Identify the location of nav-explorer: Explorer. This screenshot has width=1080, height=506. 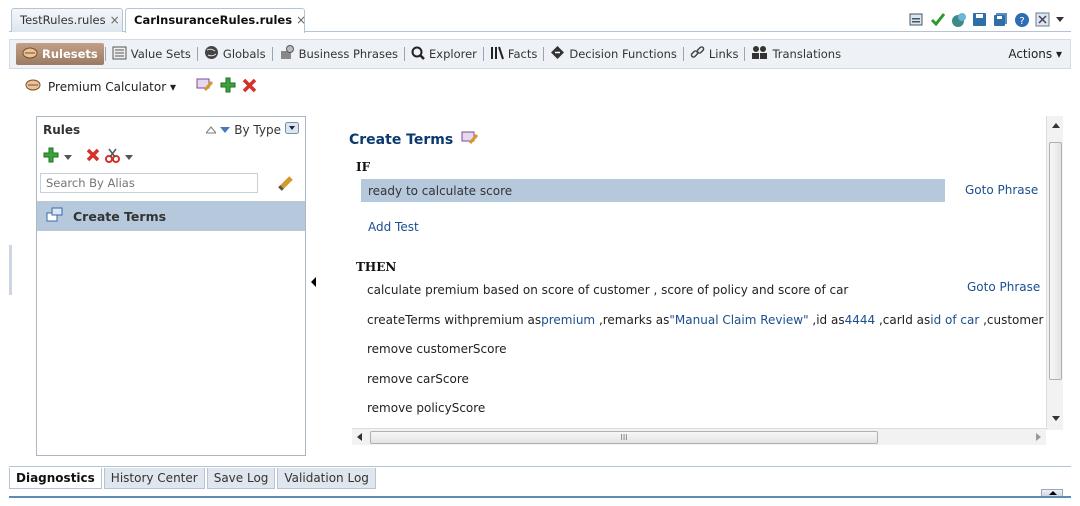
(444, 54).